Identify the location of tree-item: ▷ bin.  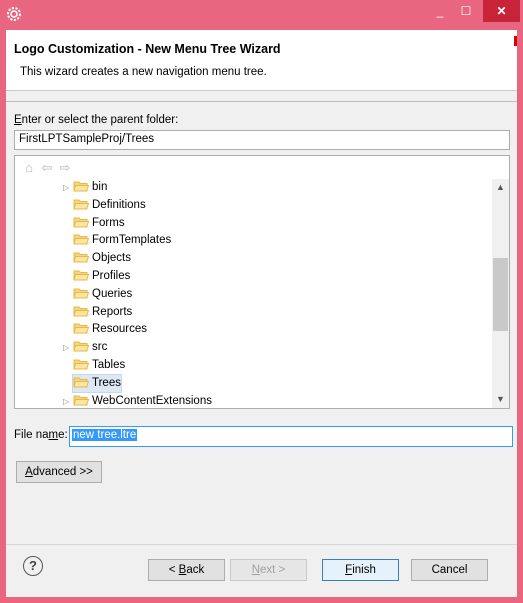
(85, 187).